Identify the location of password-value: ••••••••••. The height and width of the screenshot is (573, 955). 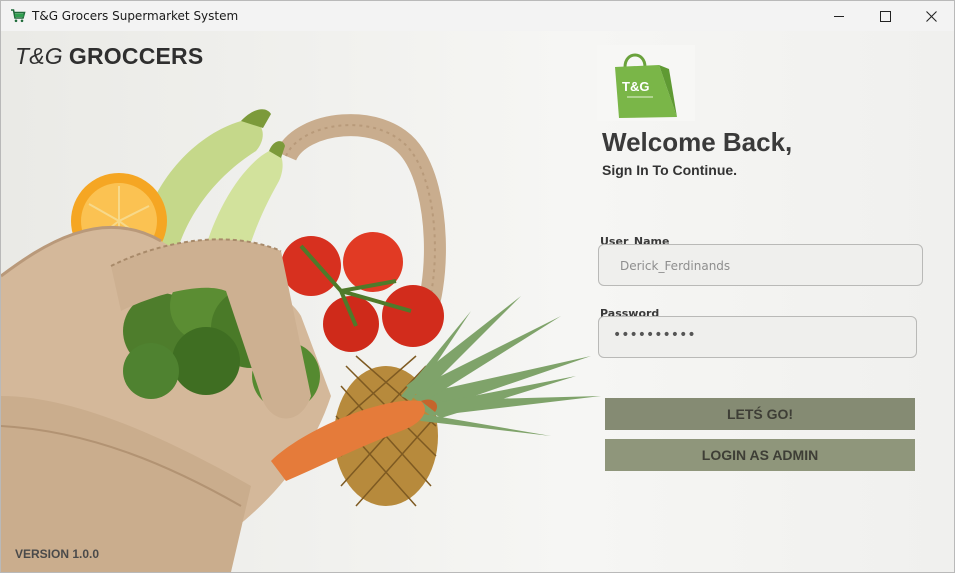
(654, 335).